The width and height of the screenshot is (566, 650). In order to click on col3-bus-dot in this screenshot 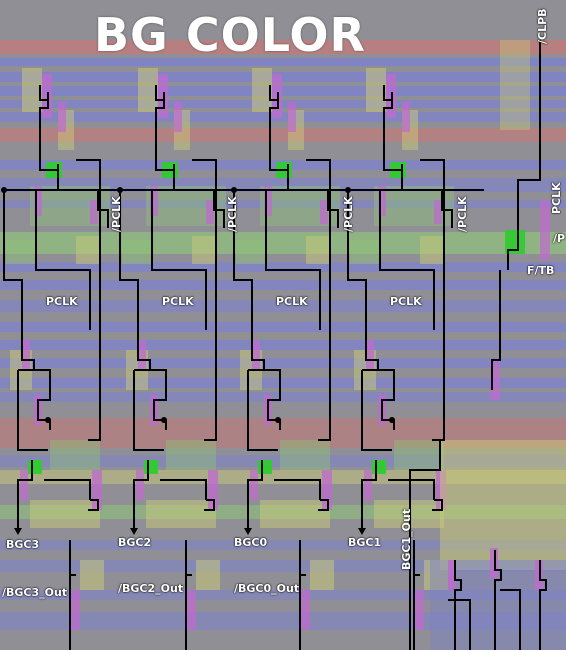, I will do `click(234, 190)`.